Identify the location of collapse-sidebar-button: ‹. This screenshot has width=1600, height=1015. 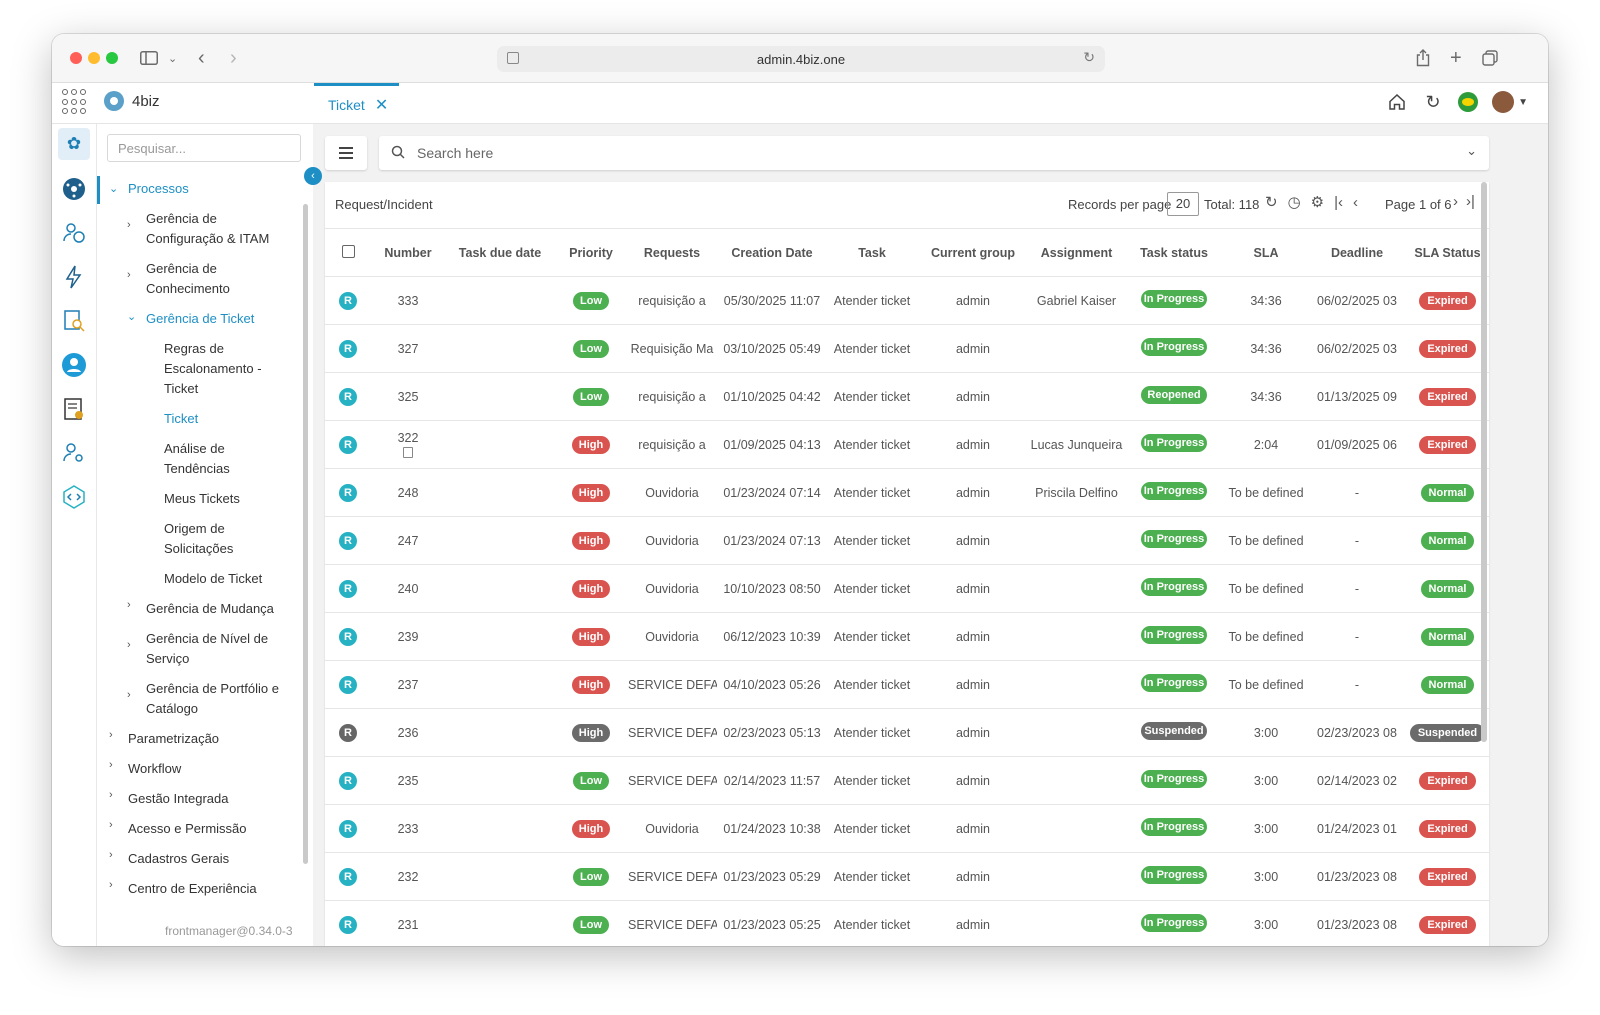
(313, 176).